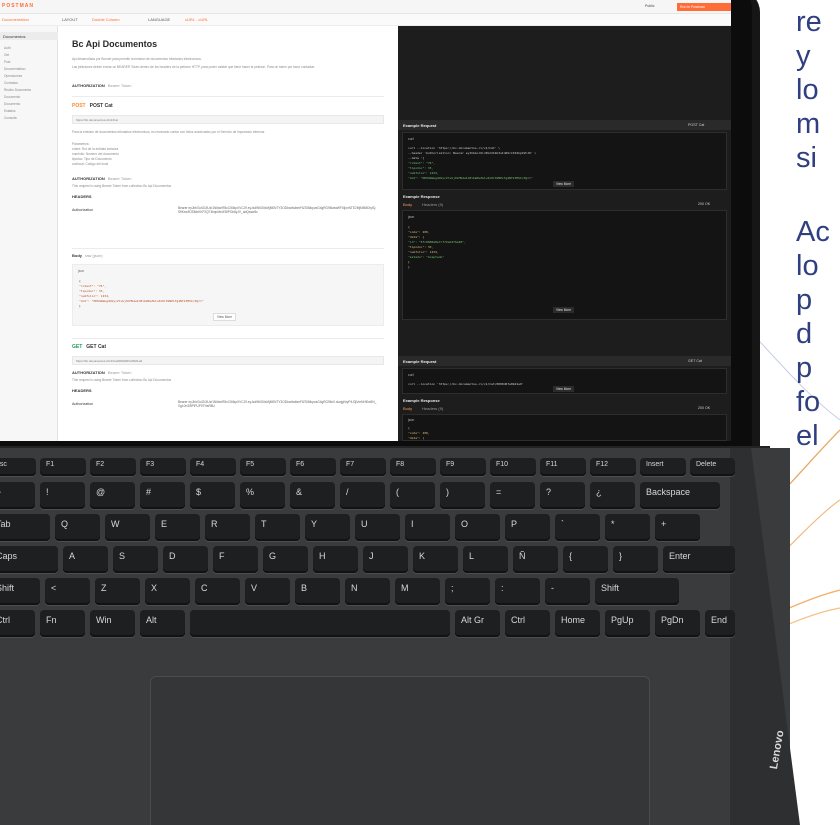 Image resolution: width=840 pixels, height=825 pixels. What do you see at coordinates (227, 527) in the screenshot?
I see `keyboard-key: R` at bounding box center [227, 527].